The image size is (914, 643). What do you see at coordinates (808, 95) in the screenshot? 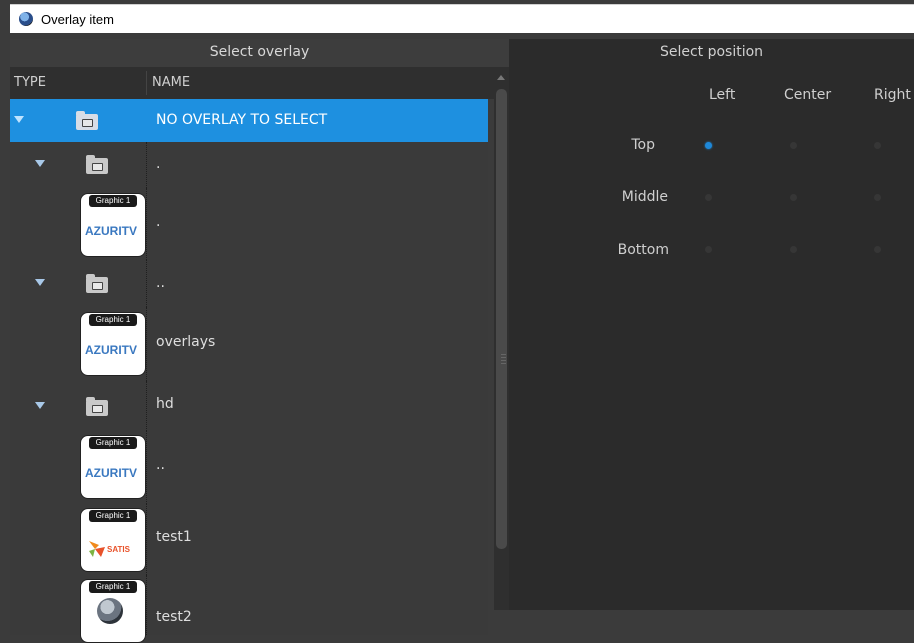
I see `column-center-label: Center` at bounding box center [808, 95].